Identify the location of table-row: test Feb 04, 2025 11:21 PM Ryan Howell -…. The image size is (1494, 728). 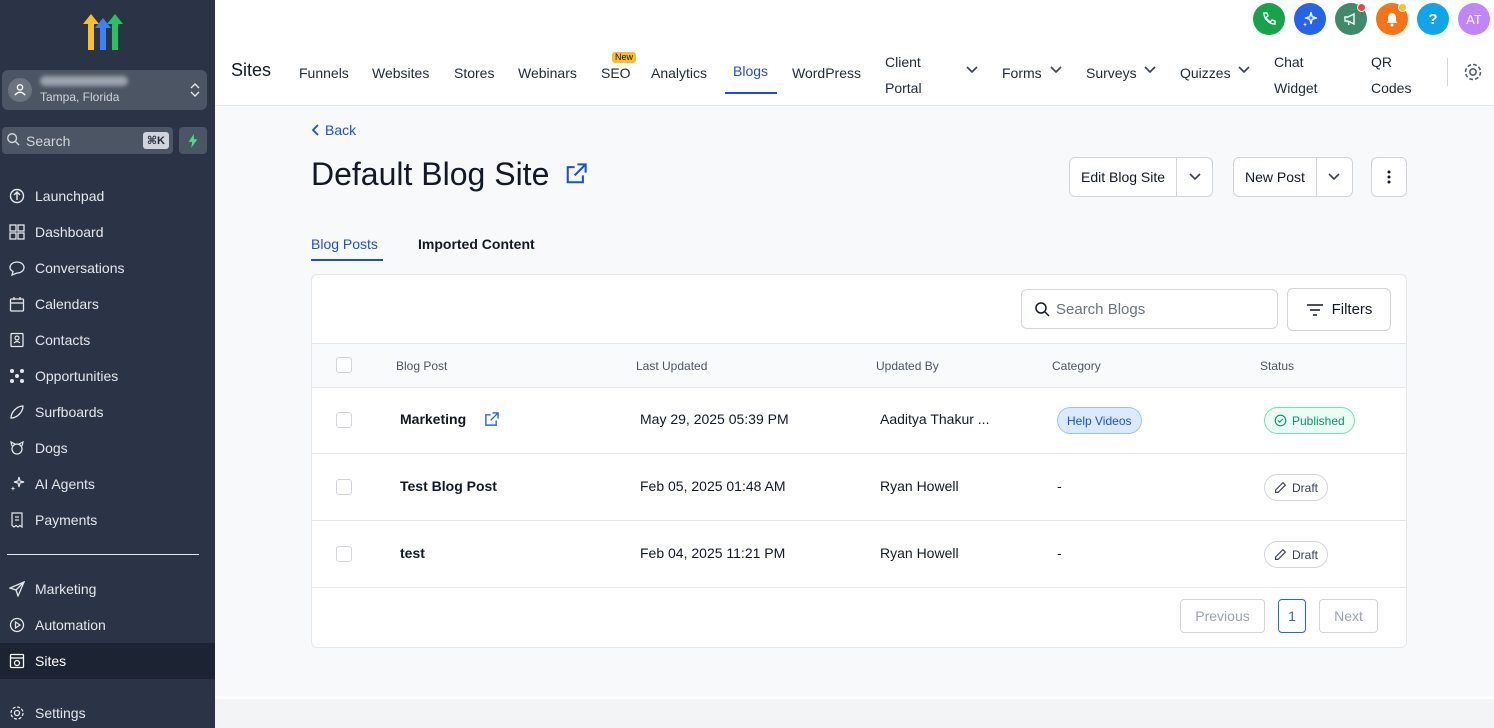
(859, 554).